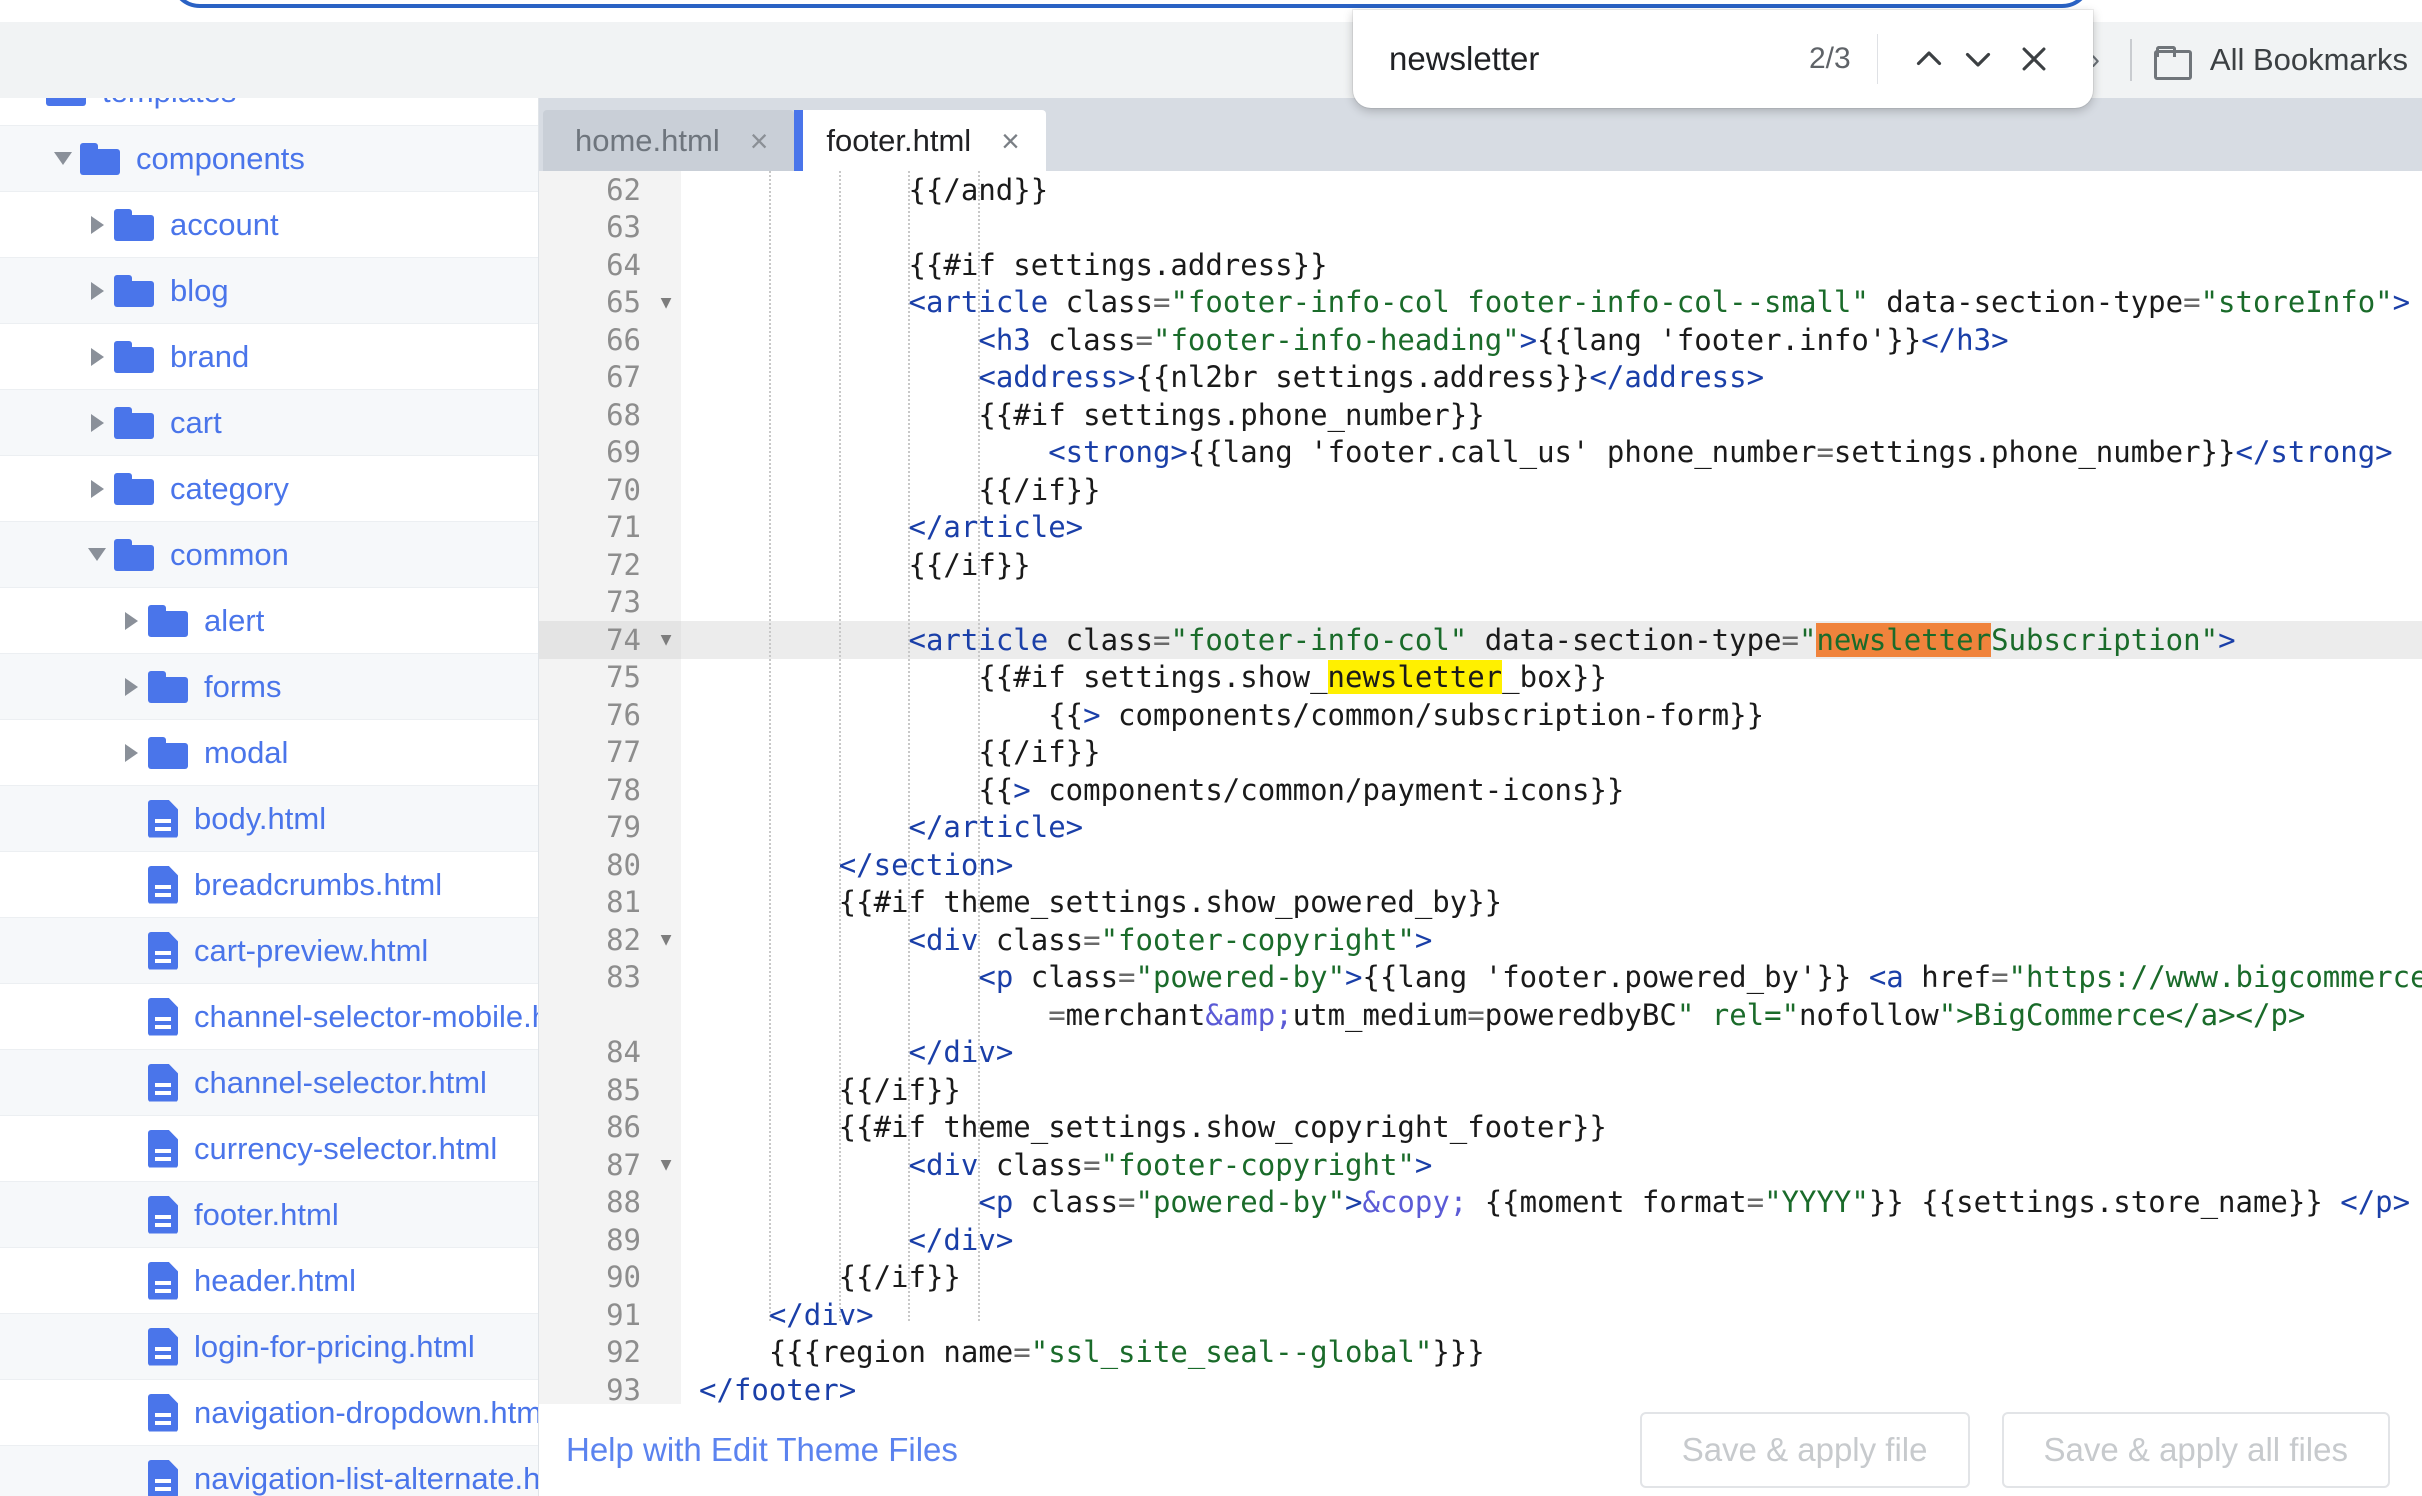 The height and width of the screenshot is (1496, 2422). What do you see at coordinates (269, 1471) in the screenshot?
I see `tree-item-navigation-list-alternate-html: navigation-list-alternate.html` at bounding box center [269, 1471].